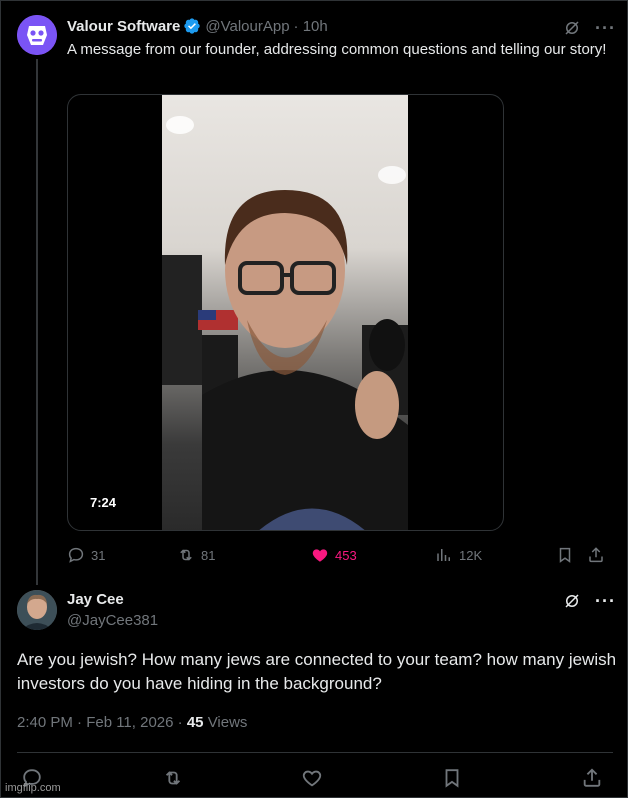 The image size is (628, 798). I want to click on author-handle: @ValourApp, so click(247, 26).